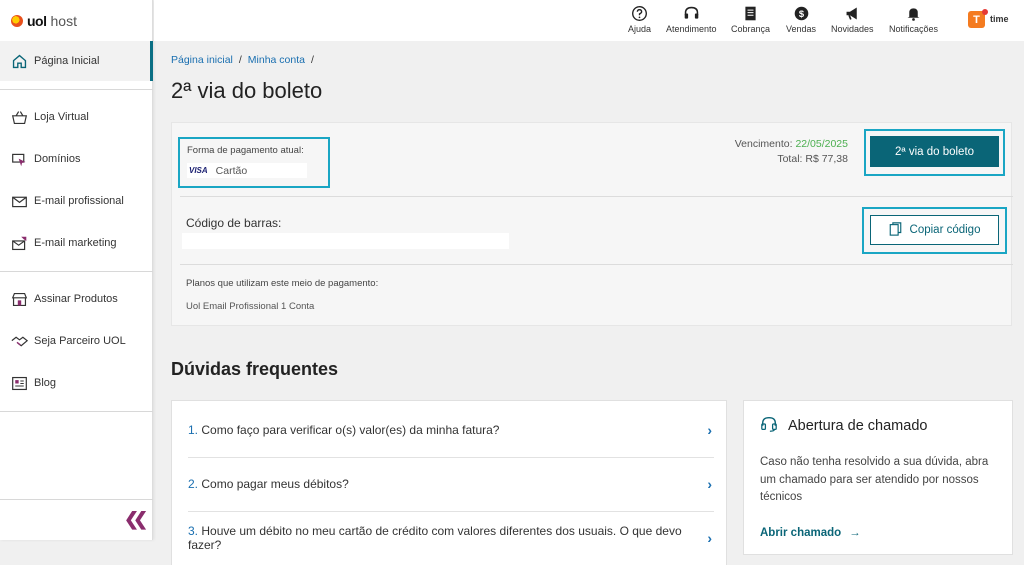  What do you see at coordinates (19, 159) in the screenshot?
I see `domain-pointer-icon` at bounding box center [19, 159].